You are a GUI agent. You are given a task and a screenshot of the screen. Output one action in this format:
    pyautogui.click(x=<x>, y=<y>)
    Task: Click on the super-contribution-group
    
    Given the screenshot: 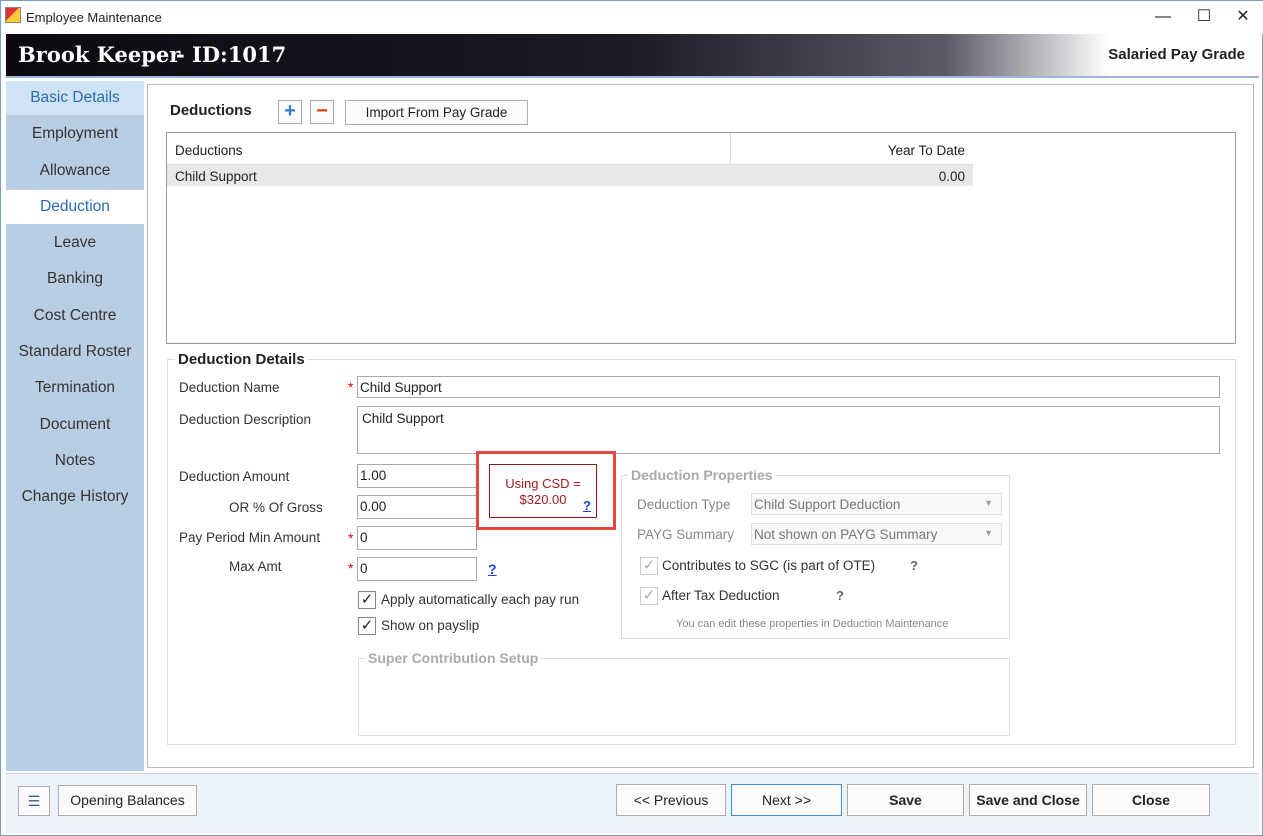 What is the action you would take?
    pyautogui.click(x=684, y=697)
    